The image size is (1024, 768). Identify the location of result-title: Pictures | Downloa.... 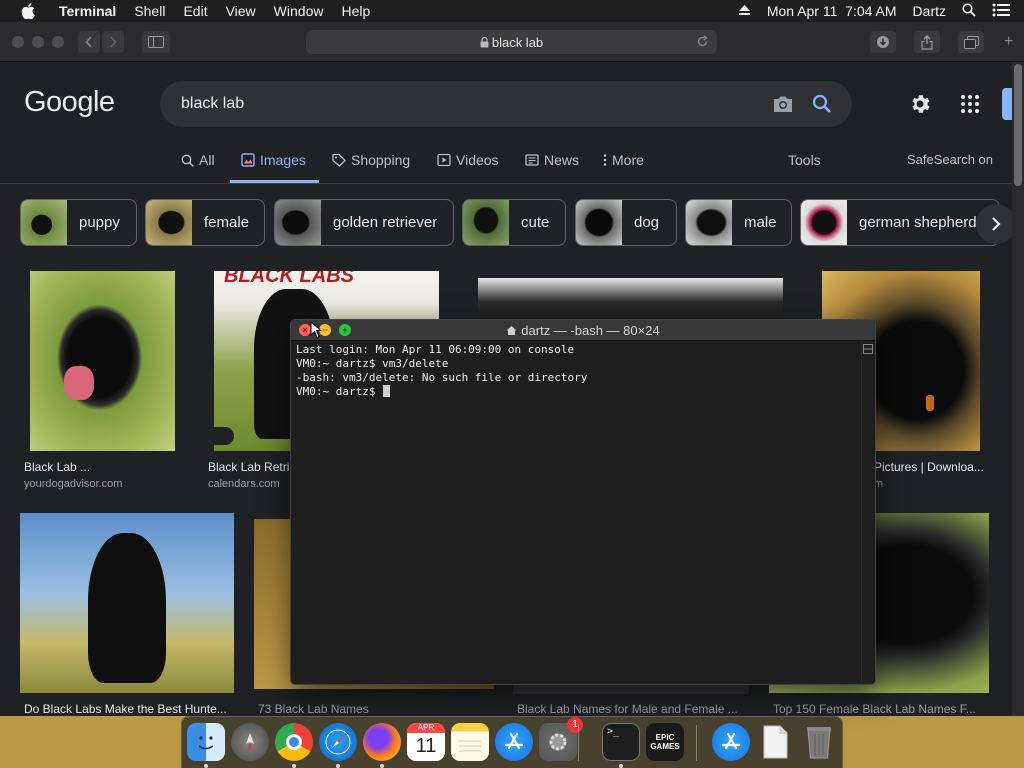
(929, 467).